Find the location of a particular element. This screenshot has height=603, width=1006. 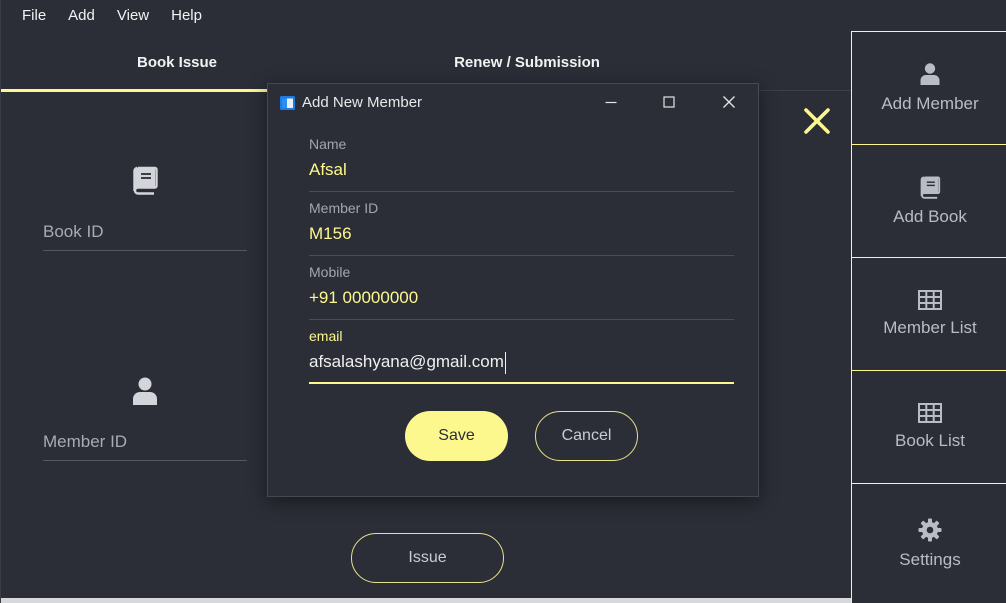

save-button: Save is located at coordinates (456, 436).